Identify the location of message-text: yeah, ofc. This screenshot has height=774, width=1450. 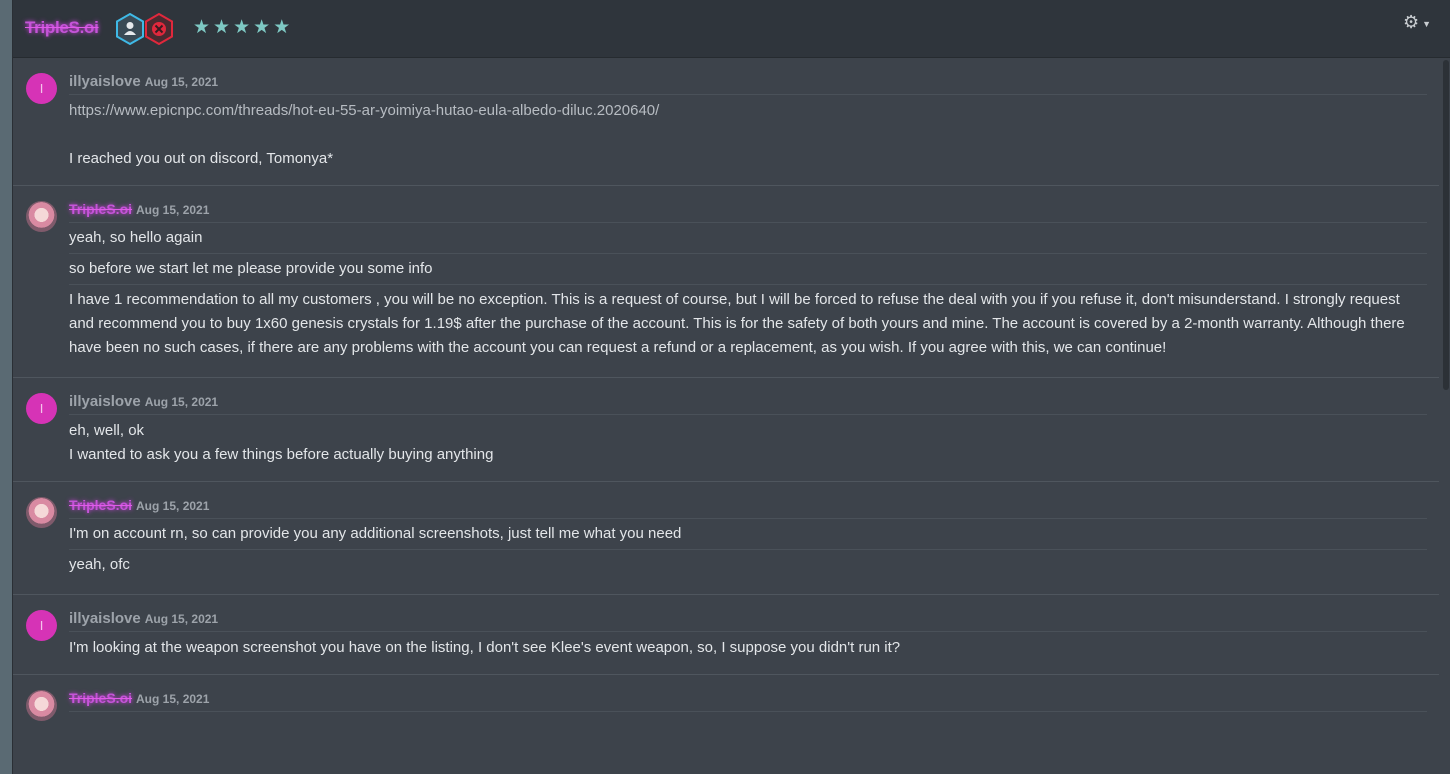
(99, 564).